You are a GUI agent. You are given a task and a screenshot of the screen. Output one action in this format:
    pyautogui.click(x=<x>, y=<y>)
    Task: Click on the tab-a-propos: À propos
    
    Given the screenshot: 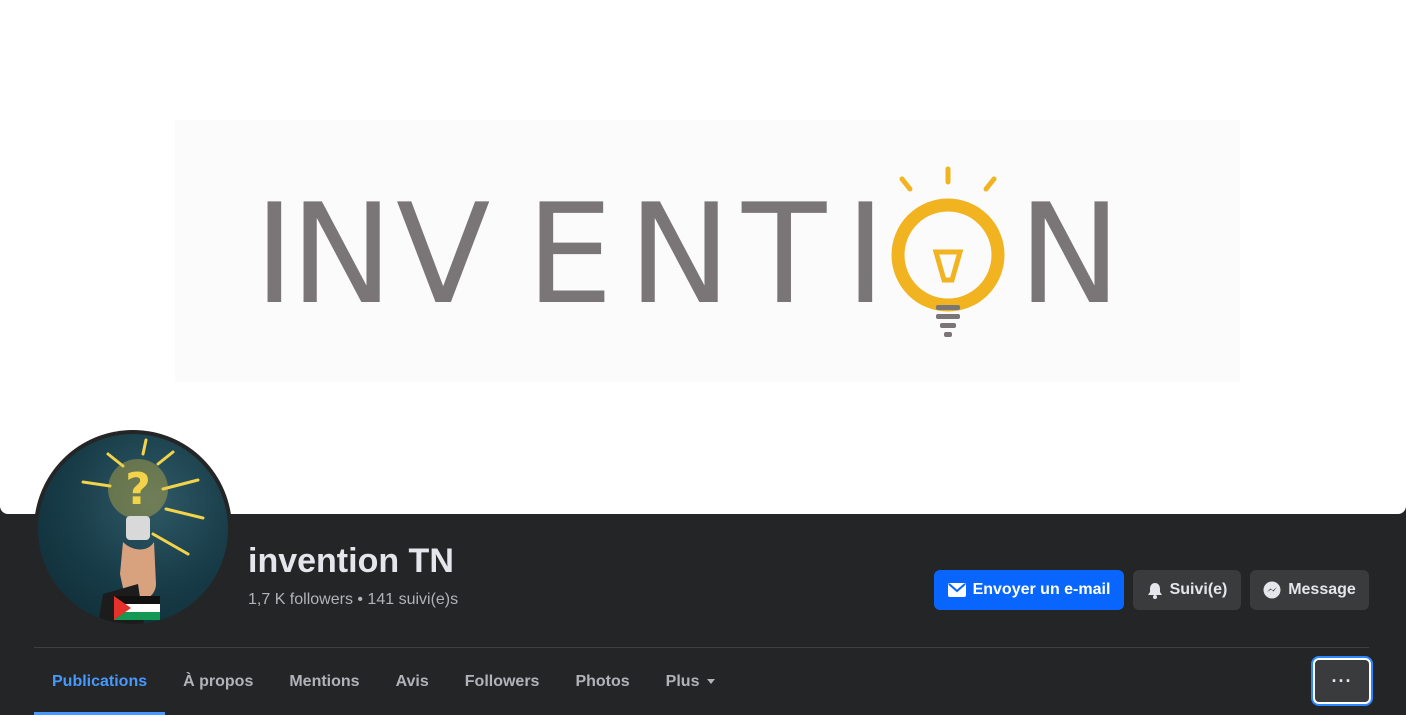 What is the action you would take?
    pyautogui.click(x=218, y=681)
    